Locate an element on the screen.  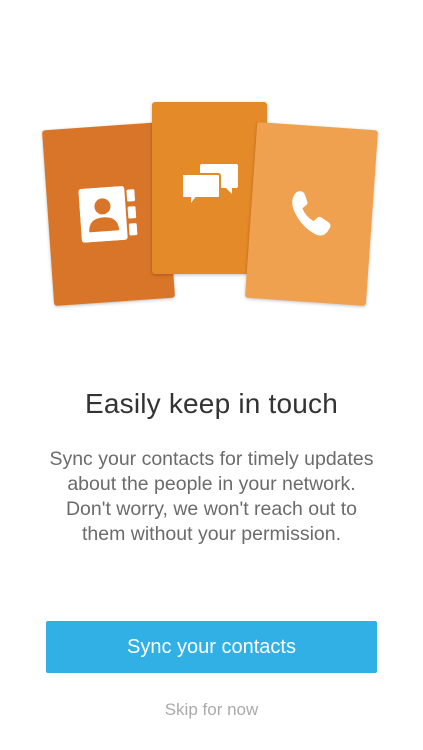
calls-card is located at coordinates (311, 214).